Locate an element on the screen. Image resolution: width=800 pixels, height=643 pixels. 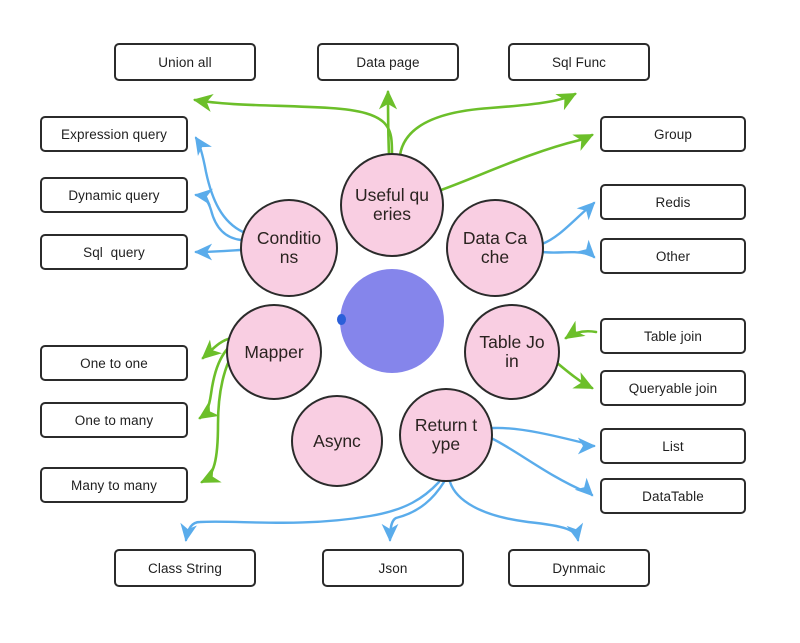
hub-circle is located at coordinates (392, 321).